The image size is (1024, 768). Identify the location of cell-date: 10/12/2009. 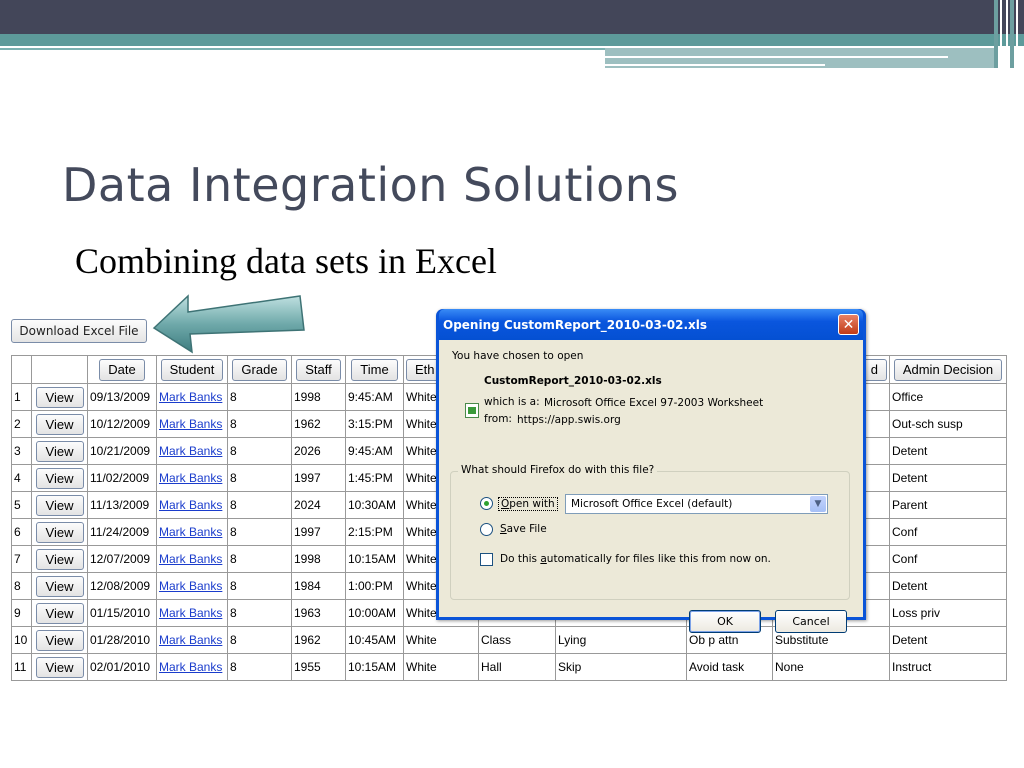
(122, 424).